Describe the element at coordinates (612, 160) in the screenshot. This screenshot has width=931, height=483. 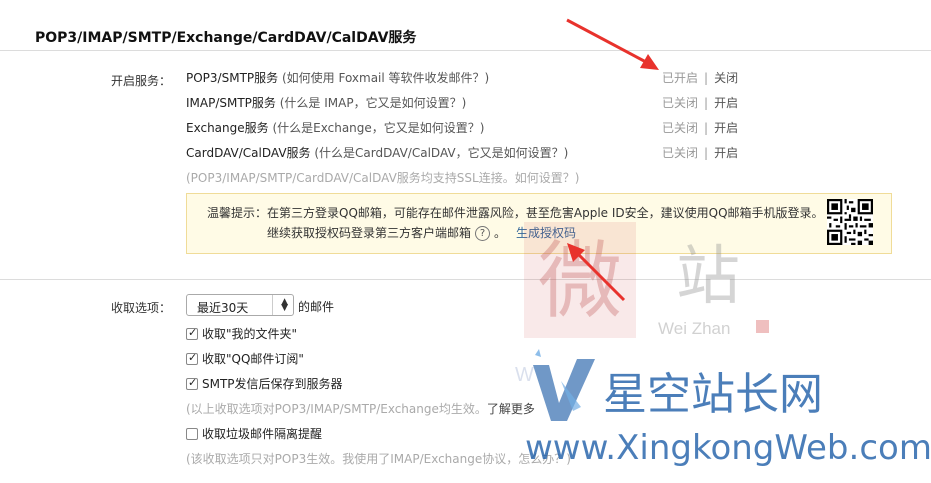
I see `annotation-arrows` at that location.